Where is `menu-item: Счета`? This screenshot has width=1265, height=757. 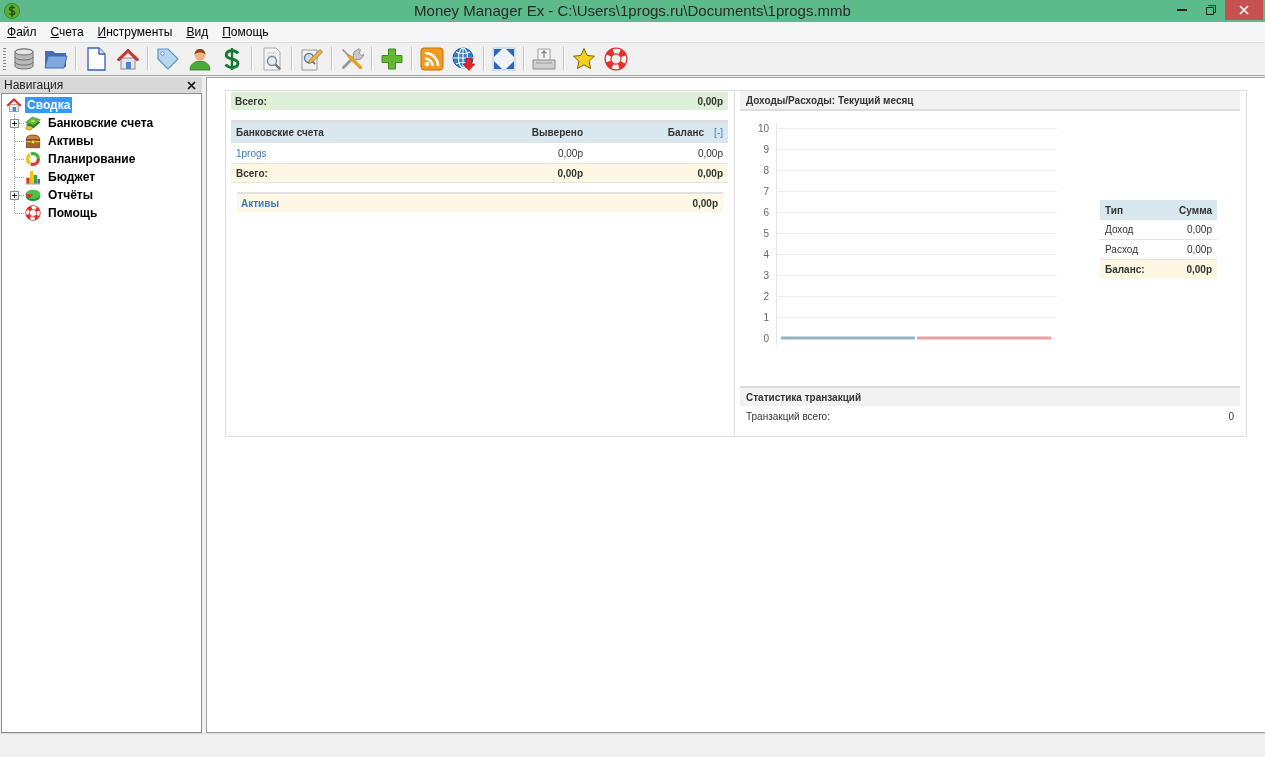 menu-item: Счета is located at coordinates (67, 32).